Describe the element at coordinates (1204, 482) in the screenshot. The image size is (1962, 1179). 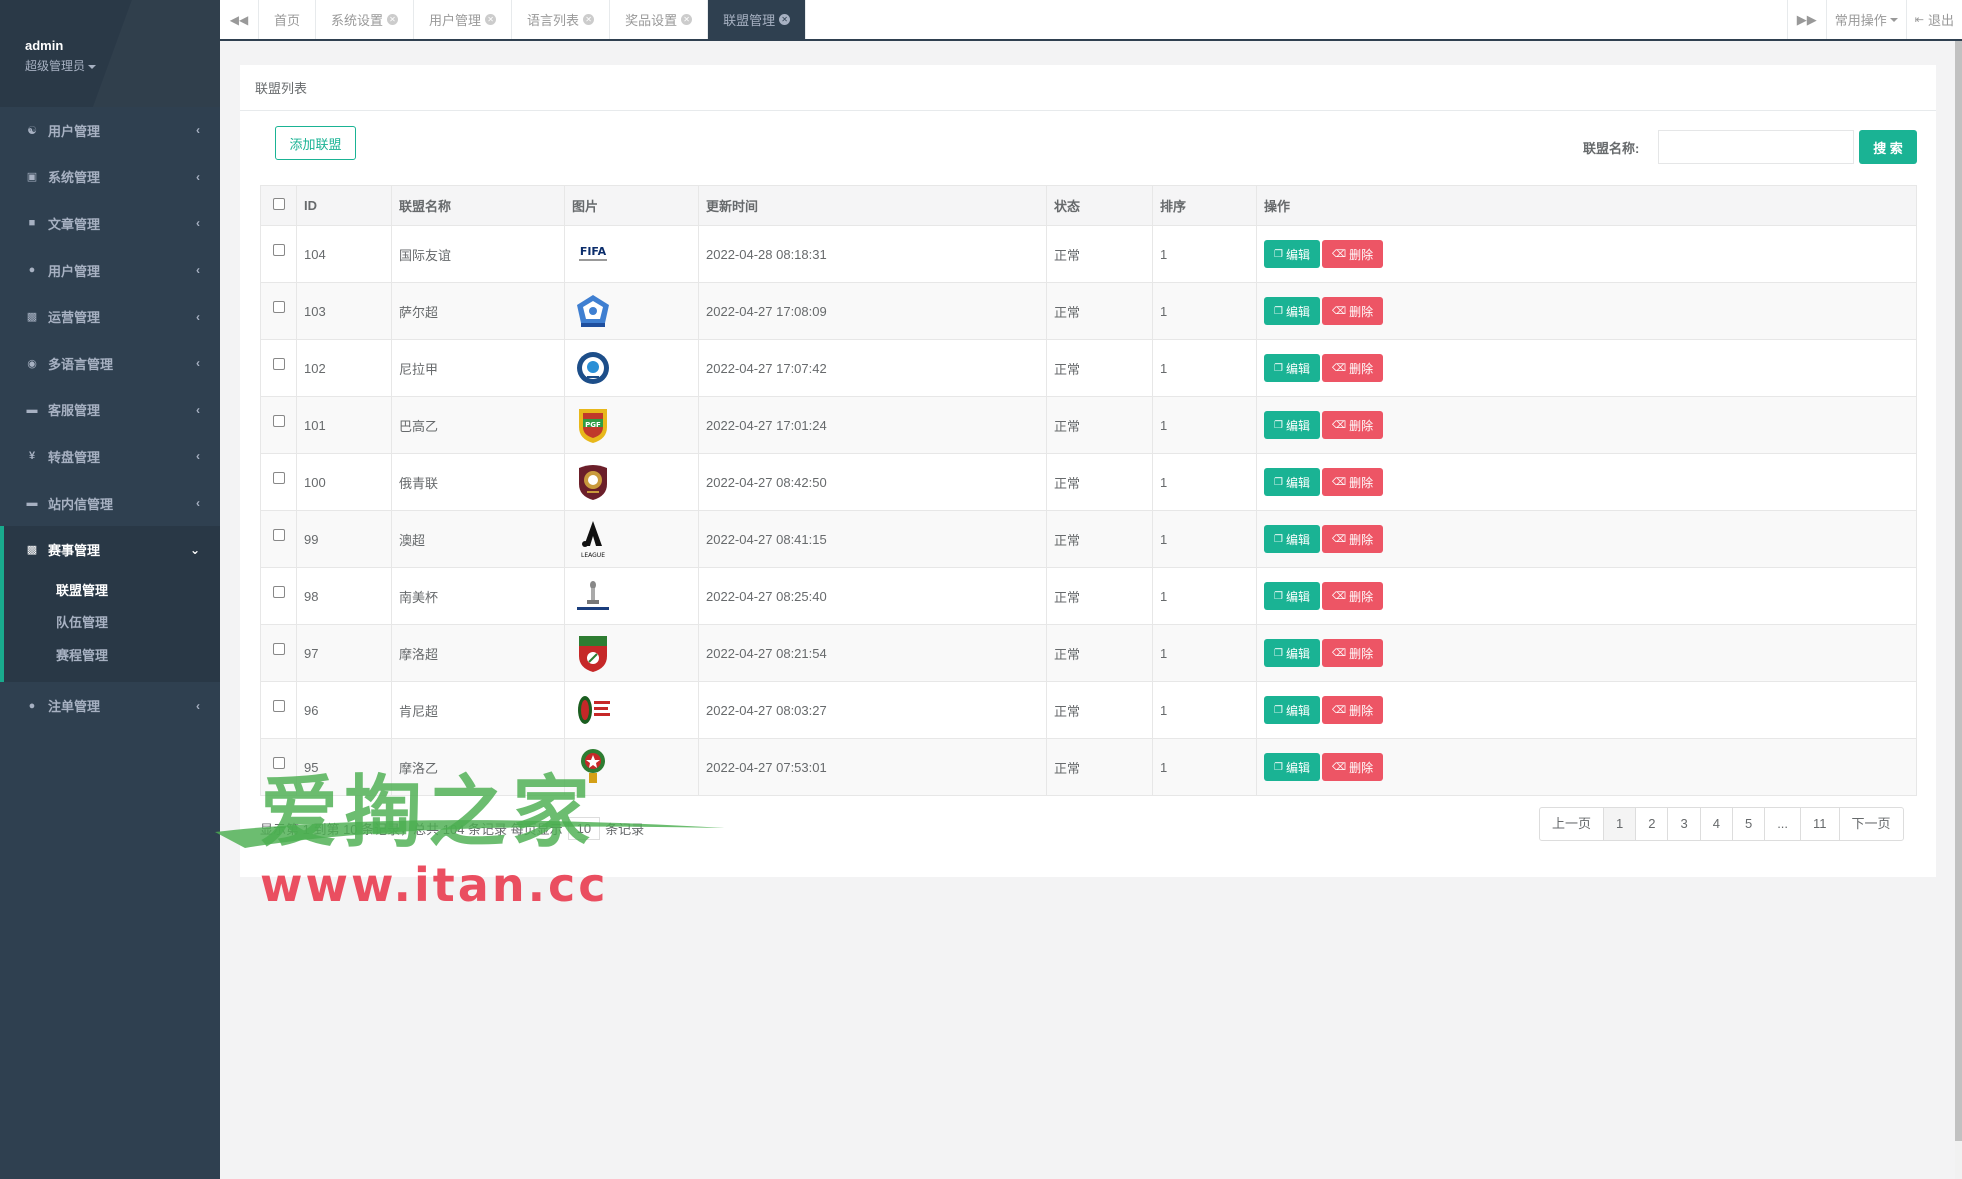
I see `cell-sort: 1` at that location.